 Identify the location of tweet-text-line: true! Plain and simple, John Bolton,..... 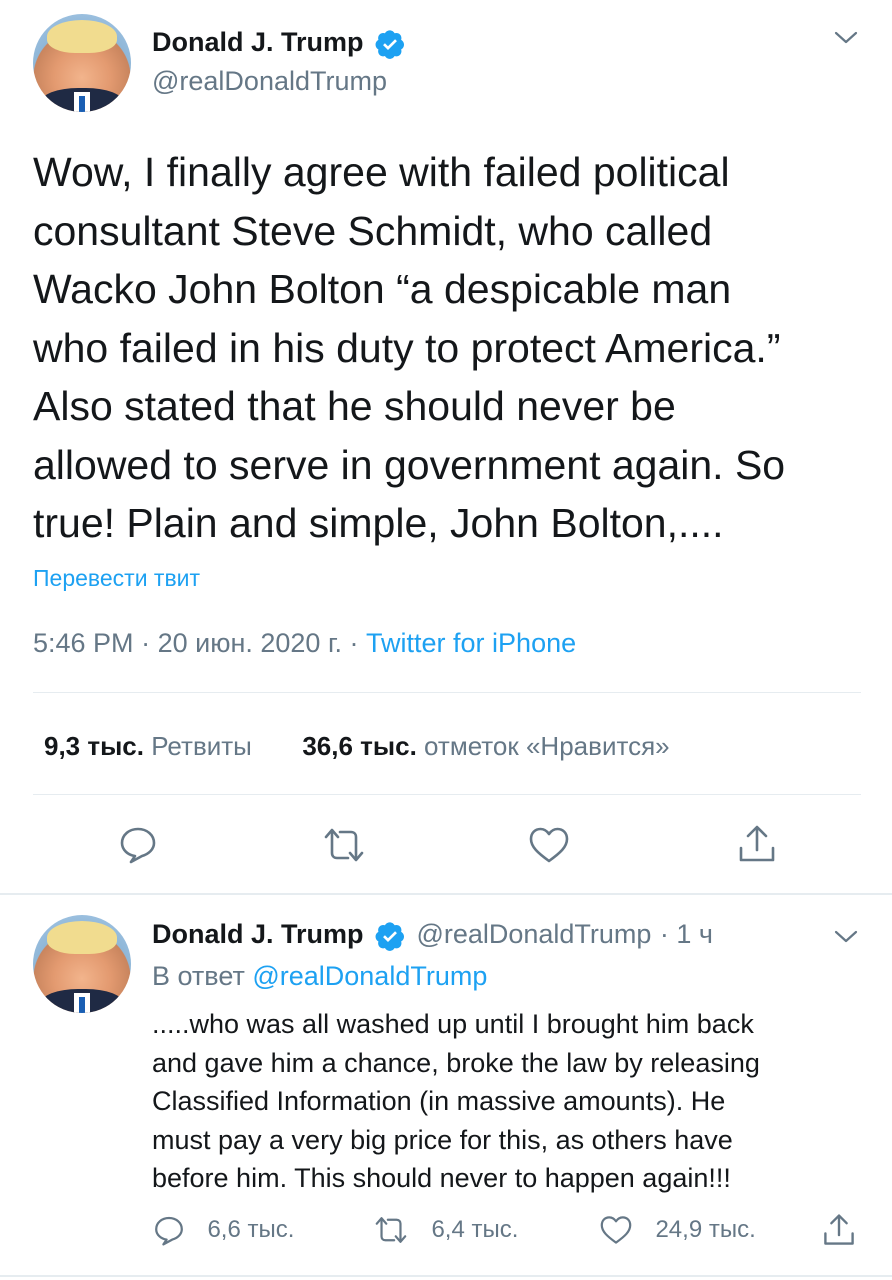
(378, 523).